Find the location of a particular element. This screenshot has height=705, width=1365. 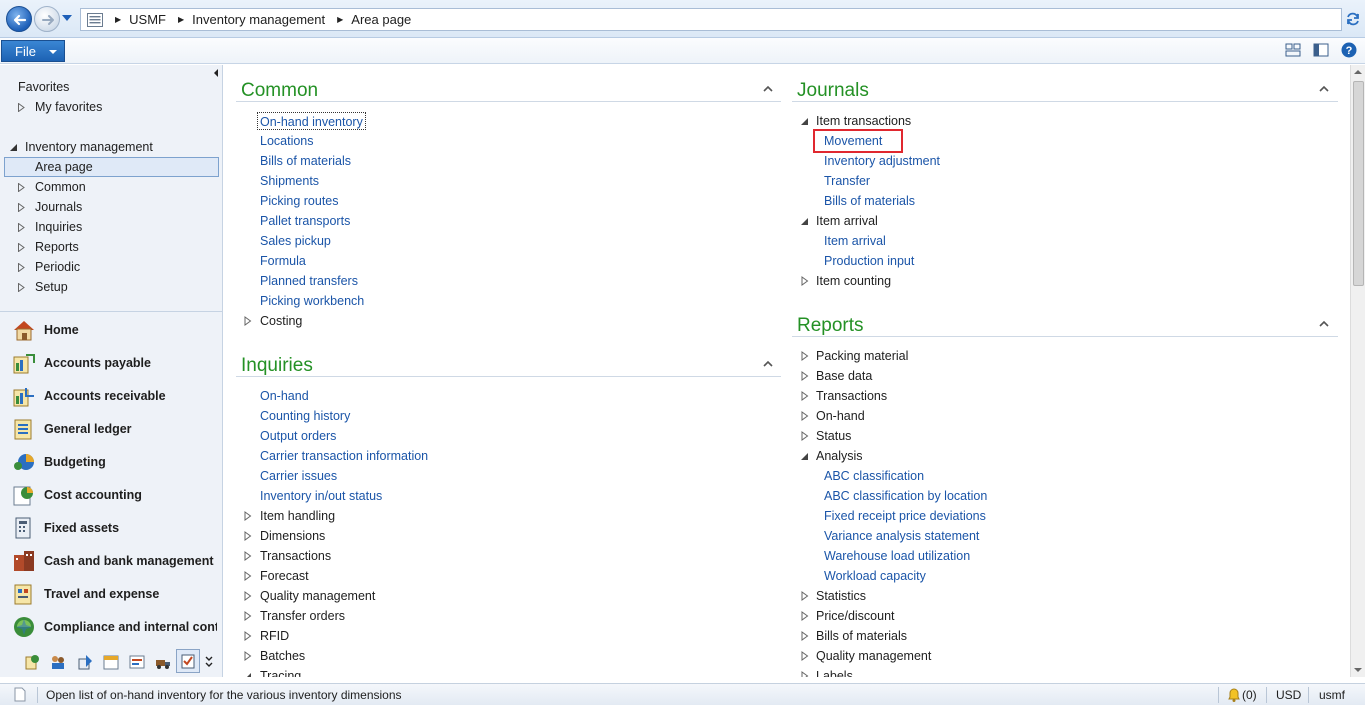

link-variance-analysis-statement: Variance analysis statement is located at coordinates (901, 536).